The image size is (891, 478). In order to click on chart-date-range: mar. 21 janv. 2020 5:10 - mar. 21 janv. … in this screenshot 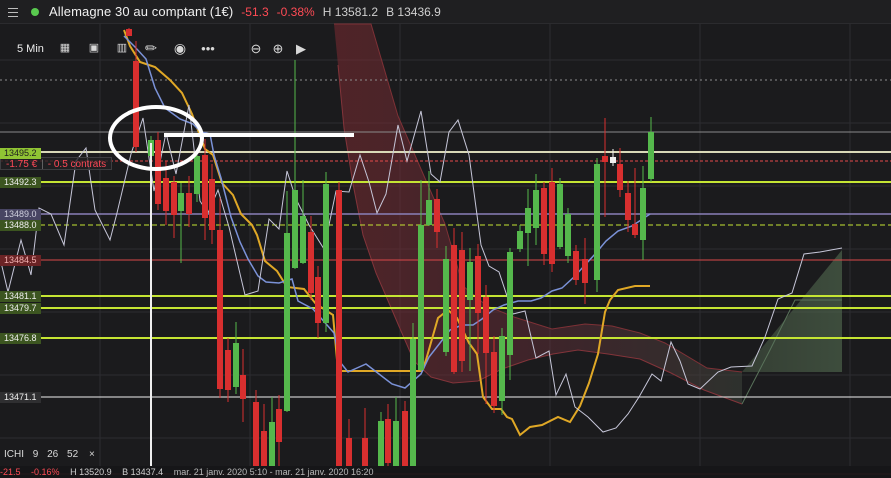, I will do `click(273, 472)`.